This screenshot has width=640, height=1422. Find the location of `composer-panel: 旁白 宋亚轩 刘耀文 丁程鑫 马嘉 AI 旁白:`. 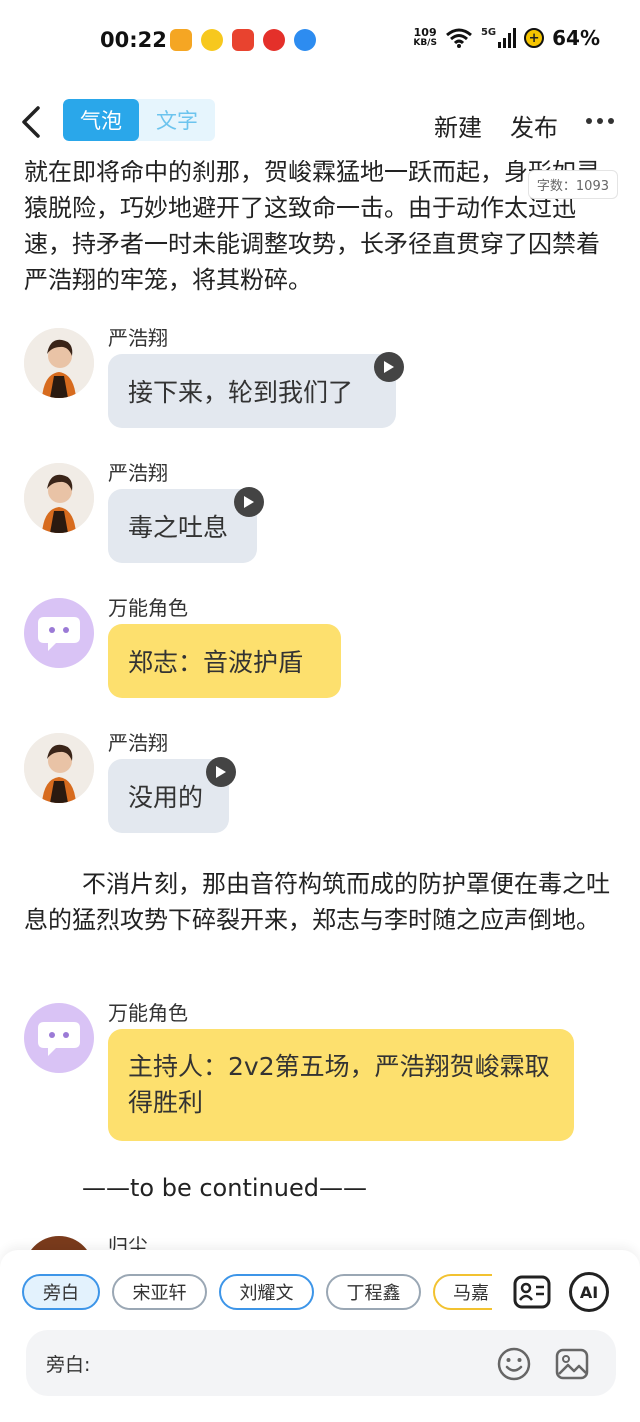

composer-panel: 旁白 宋亚轩 刘耀文 丁程鑫 马嘉 AI 旁白: is located at coordinates (320, 1336).